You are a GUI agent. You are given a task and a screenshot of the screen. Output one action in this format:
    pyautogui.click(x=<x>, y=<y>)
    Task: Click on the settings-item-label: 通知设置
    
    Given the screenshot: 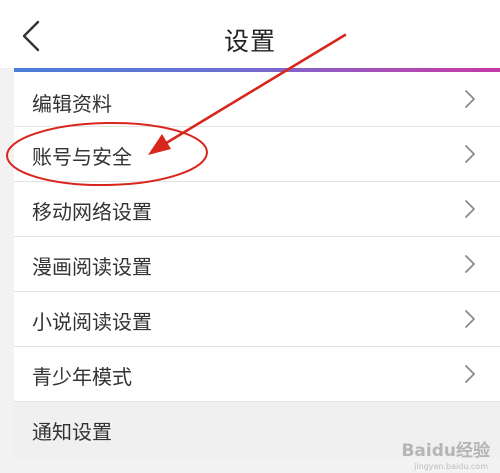 What is the action you would take?
    pyautogui.click(x=72, y=432)
    